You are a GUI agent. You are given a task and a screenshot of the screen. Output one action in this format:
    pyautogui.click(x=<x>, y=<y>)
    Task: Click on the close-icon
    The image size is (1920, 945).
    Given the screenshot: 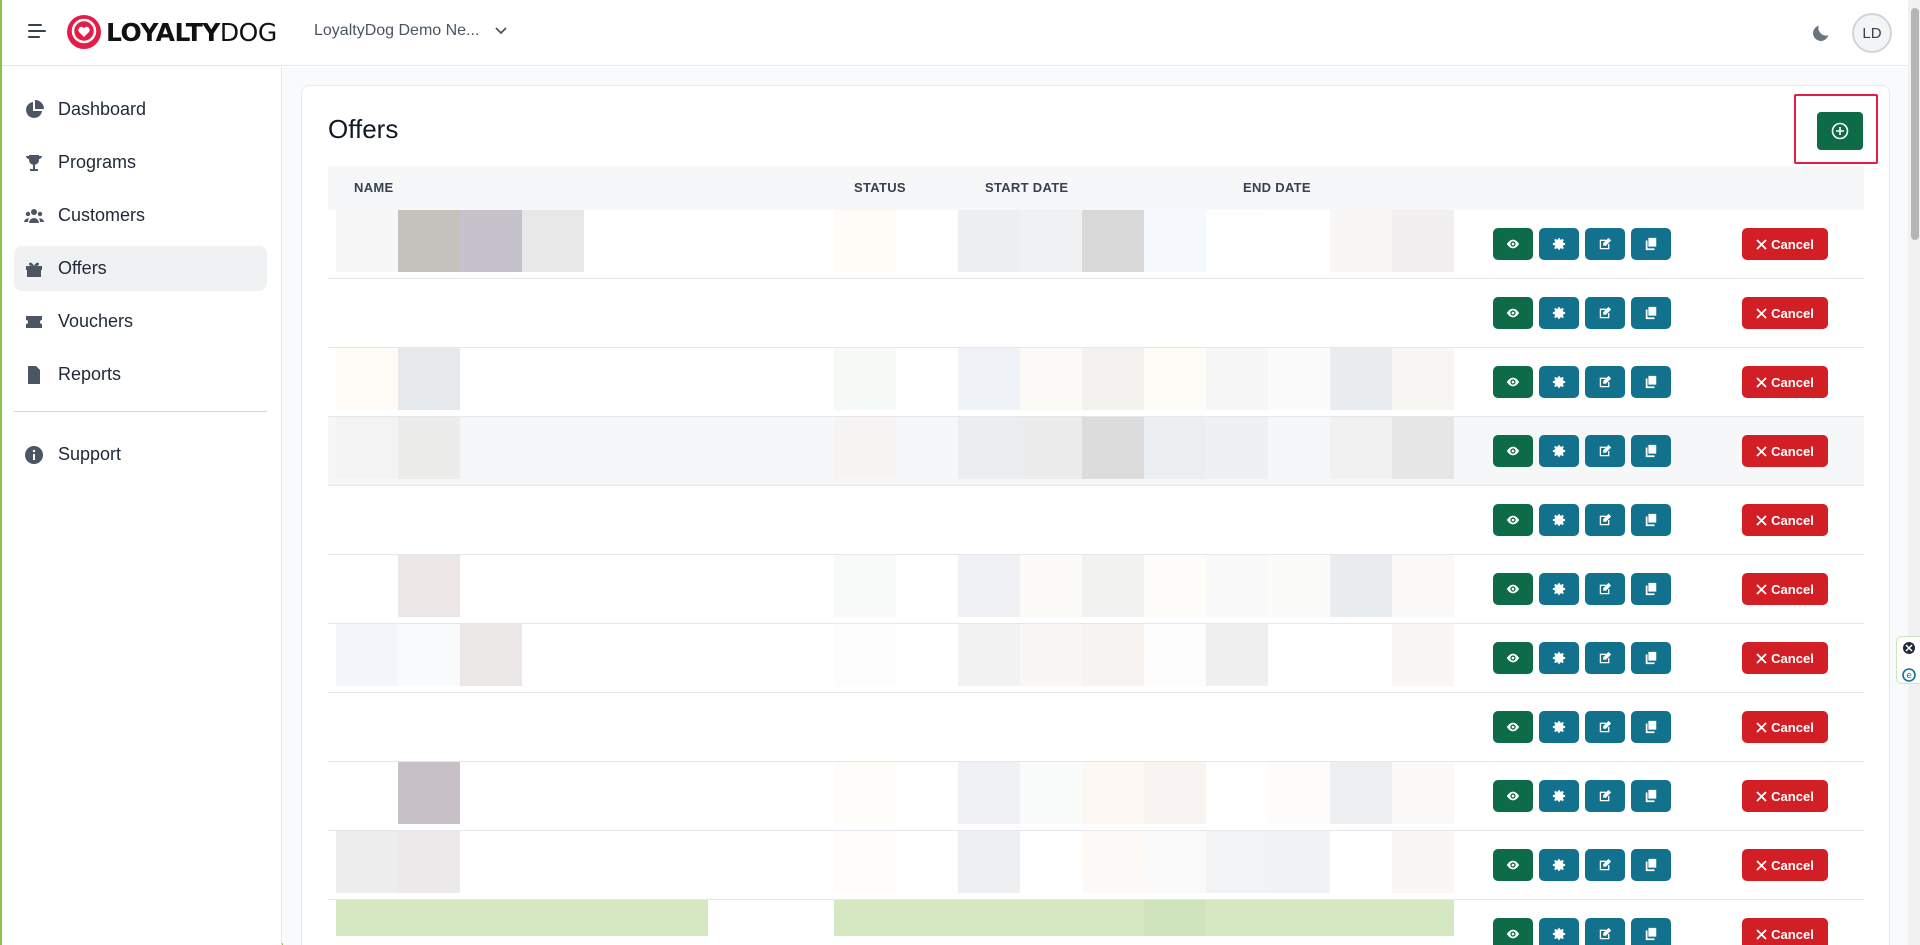 What is the action you would take?
    pyautogui.click(x=1908, y=648)
    